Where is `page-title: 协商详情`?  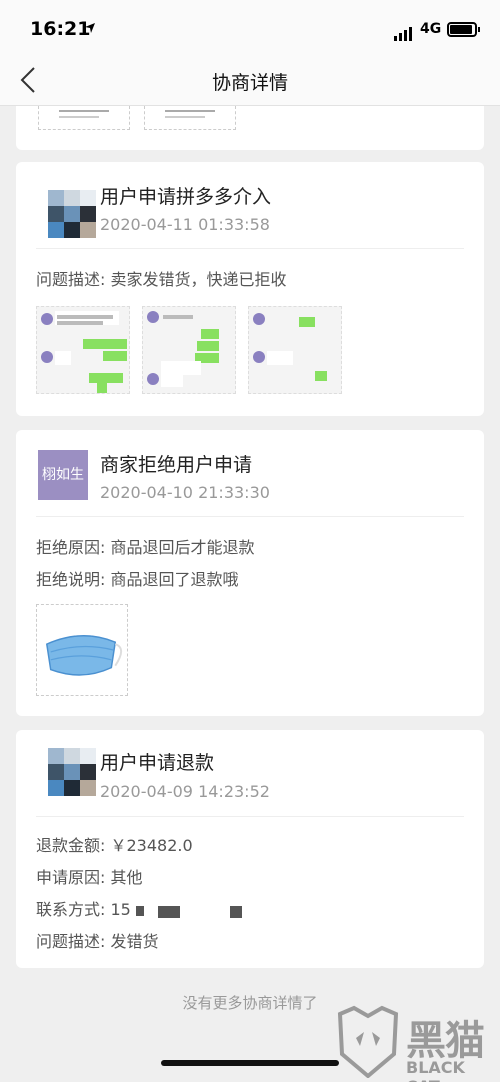
page-title: 协商详情 is located at coordinates (249, 83).